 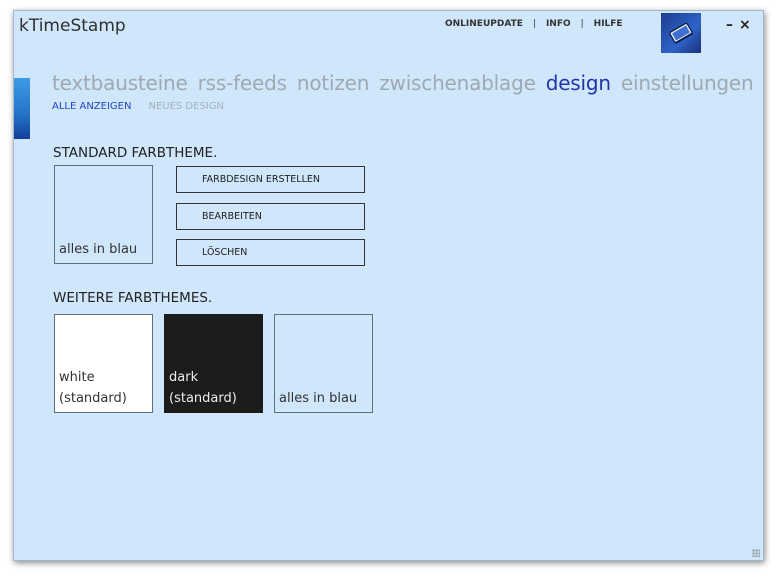 I want to click on app-logo-icon, so click(x=681, y=33).